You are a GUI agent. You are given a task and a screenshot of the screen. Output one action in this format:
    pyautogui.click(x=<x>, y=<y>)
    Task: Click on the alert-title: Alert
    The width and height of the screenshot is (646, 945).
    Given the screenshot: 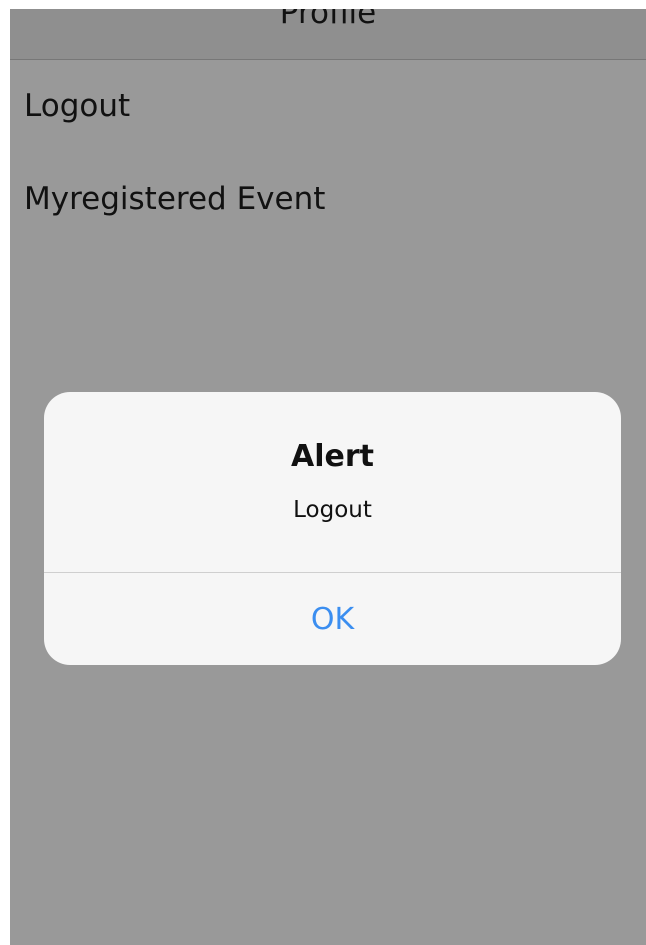 What is the action you would take?
    pyautogui.click(x=332, y=456)
    